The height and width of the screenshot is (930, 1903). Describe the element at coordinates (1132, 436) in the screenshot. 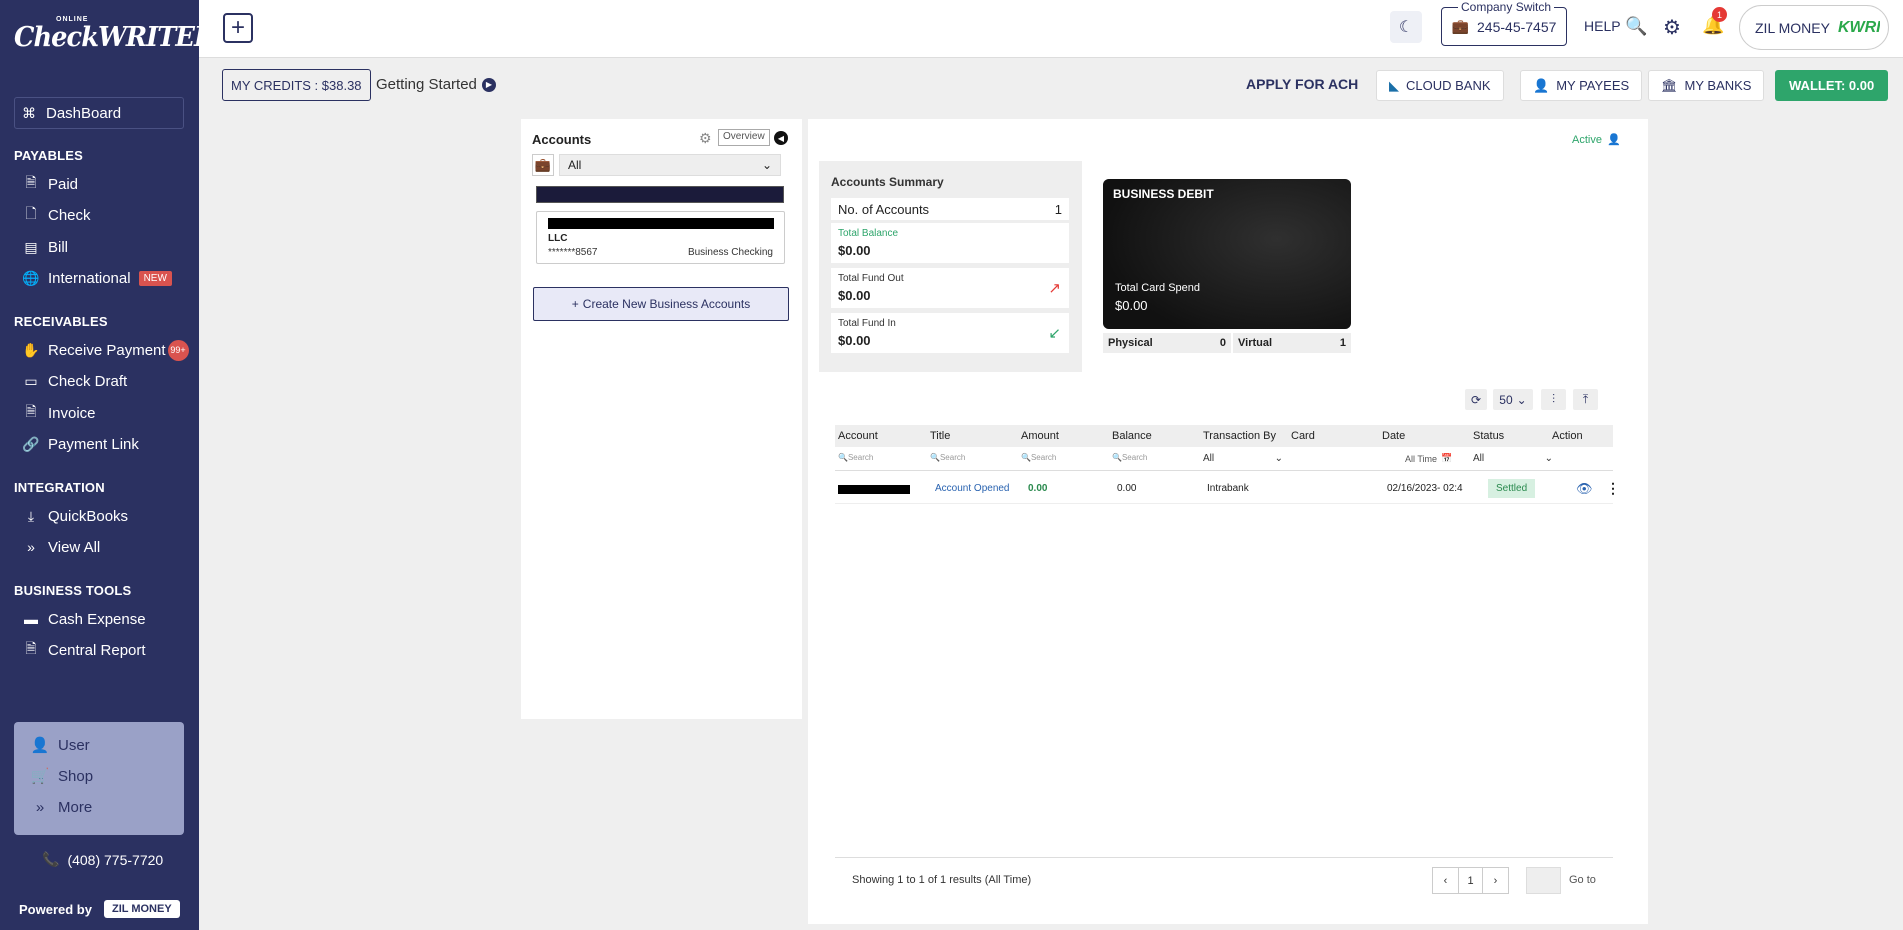

I see `col-balance: Balance` at that location.